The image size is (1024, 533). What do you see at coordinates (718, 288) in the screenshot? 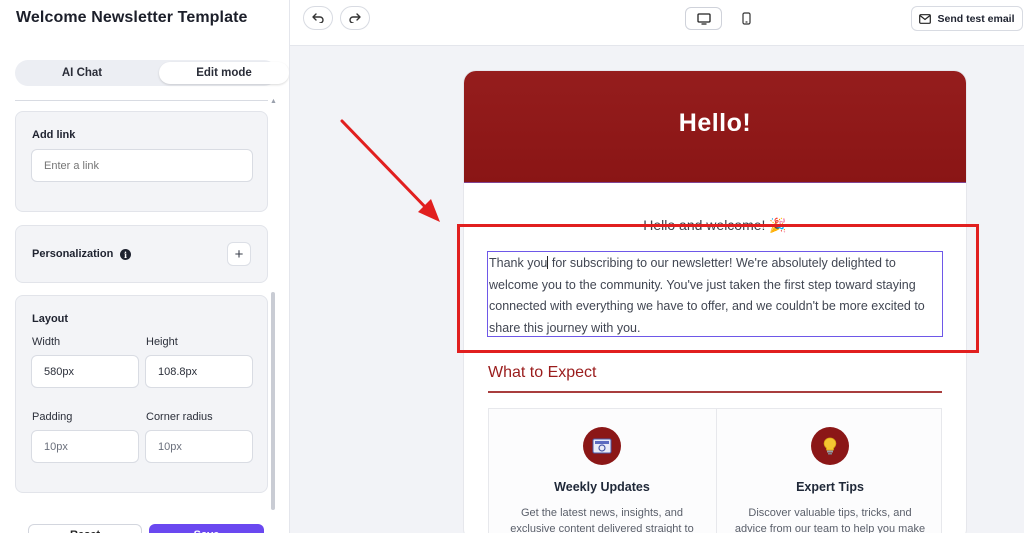
I see `highlight-box` at bounding box center [718, 288].